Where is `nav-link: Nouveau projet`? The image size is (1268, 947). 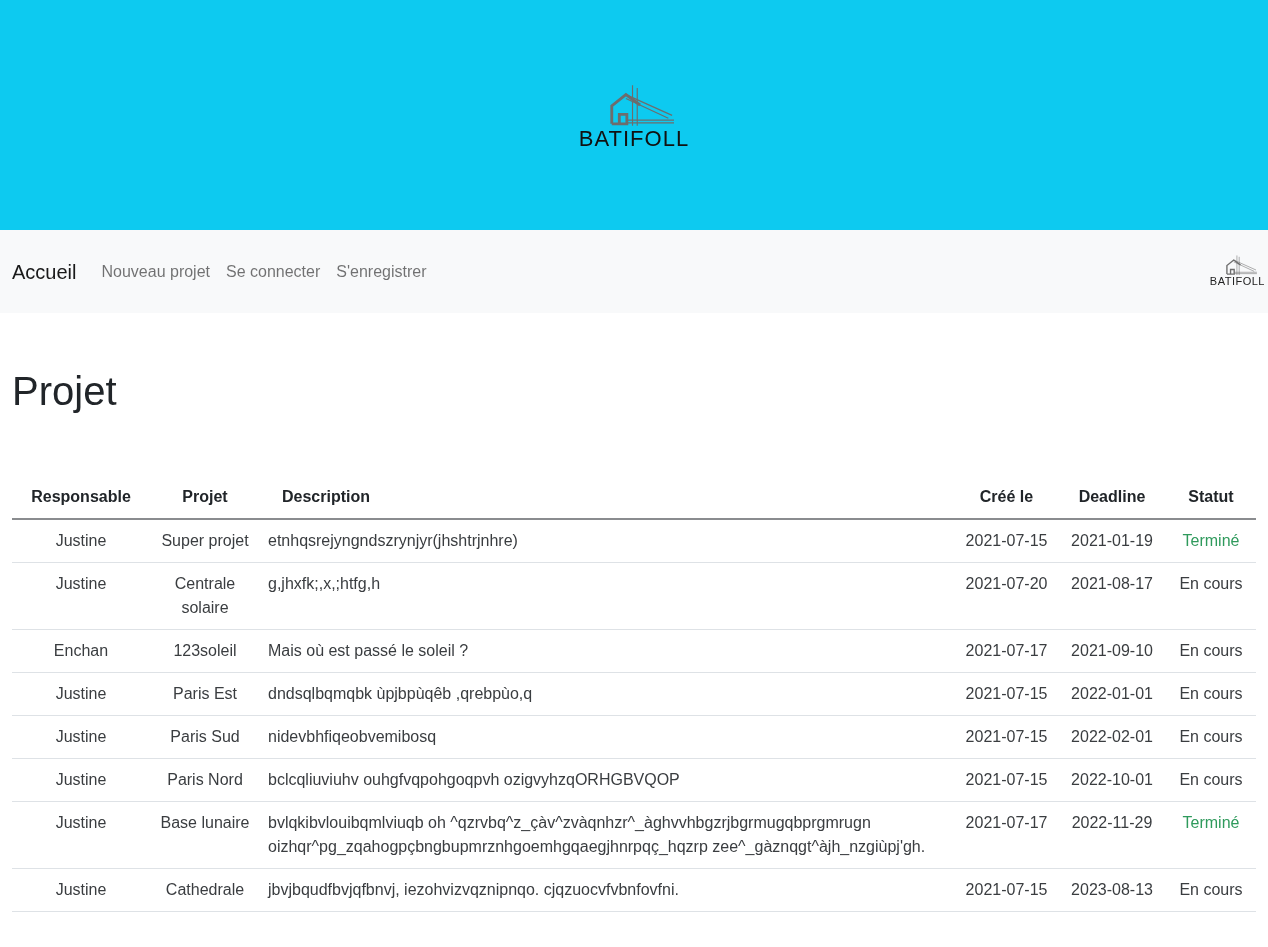
nav-link: Nouveau projet is located at coordinates (155, 271).